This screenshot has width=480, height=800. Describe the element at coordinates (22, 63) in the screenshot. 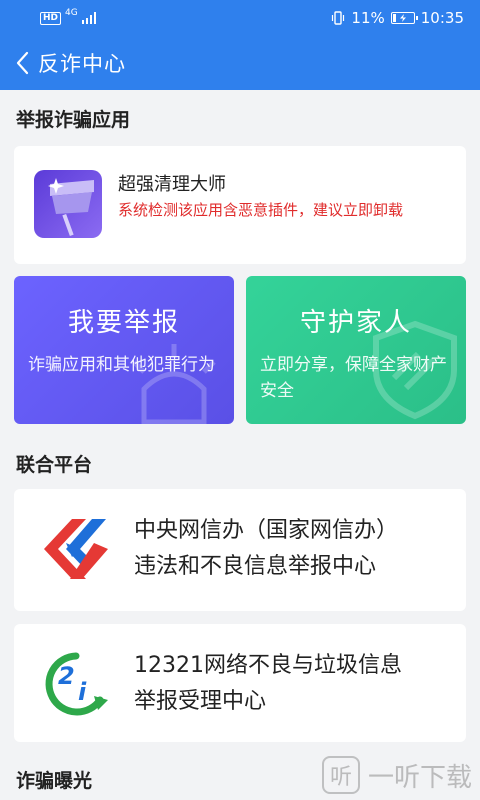

I see `chevron-left-icon` at that location.